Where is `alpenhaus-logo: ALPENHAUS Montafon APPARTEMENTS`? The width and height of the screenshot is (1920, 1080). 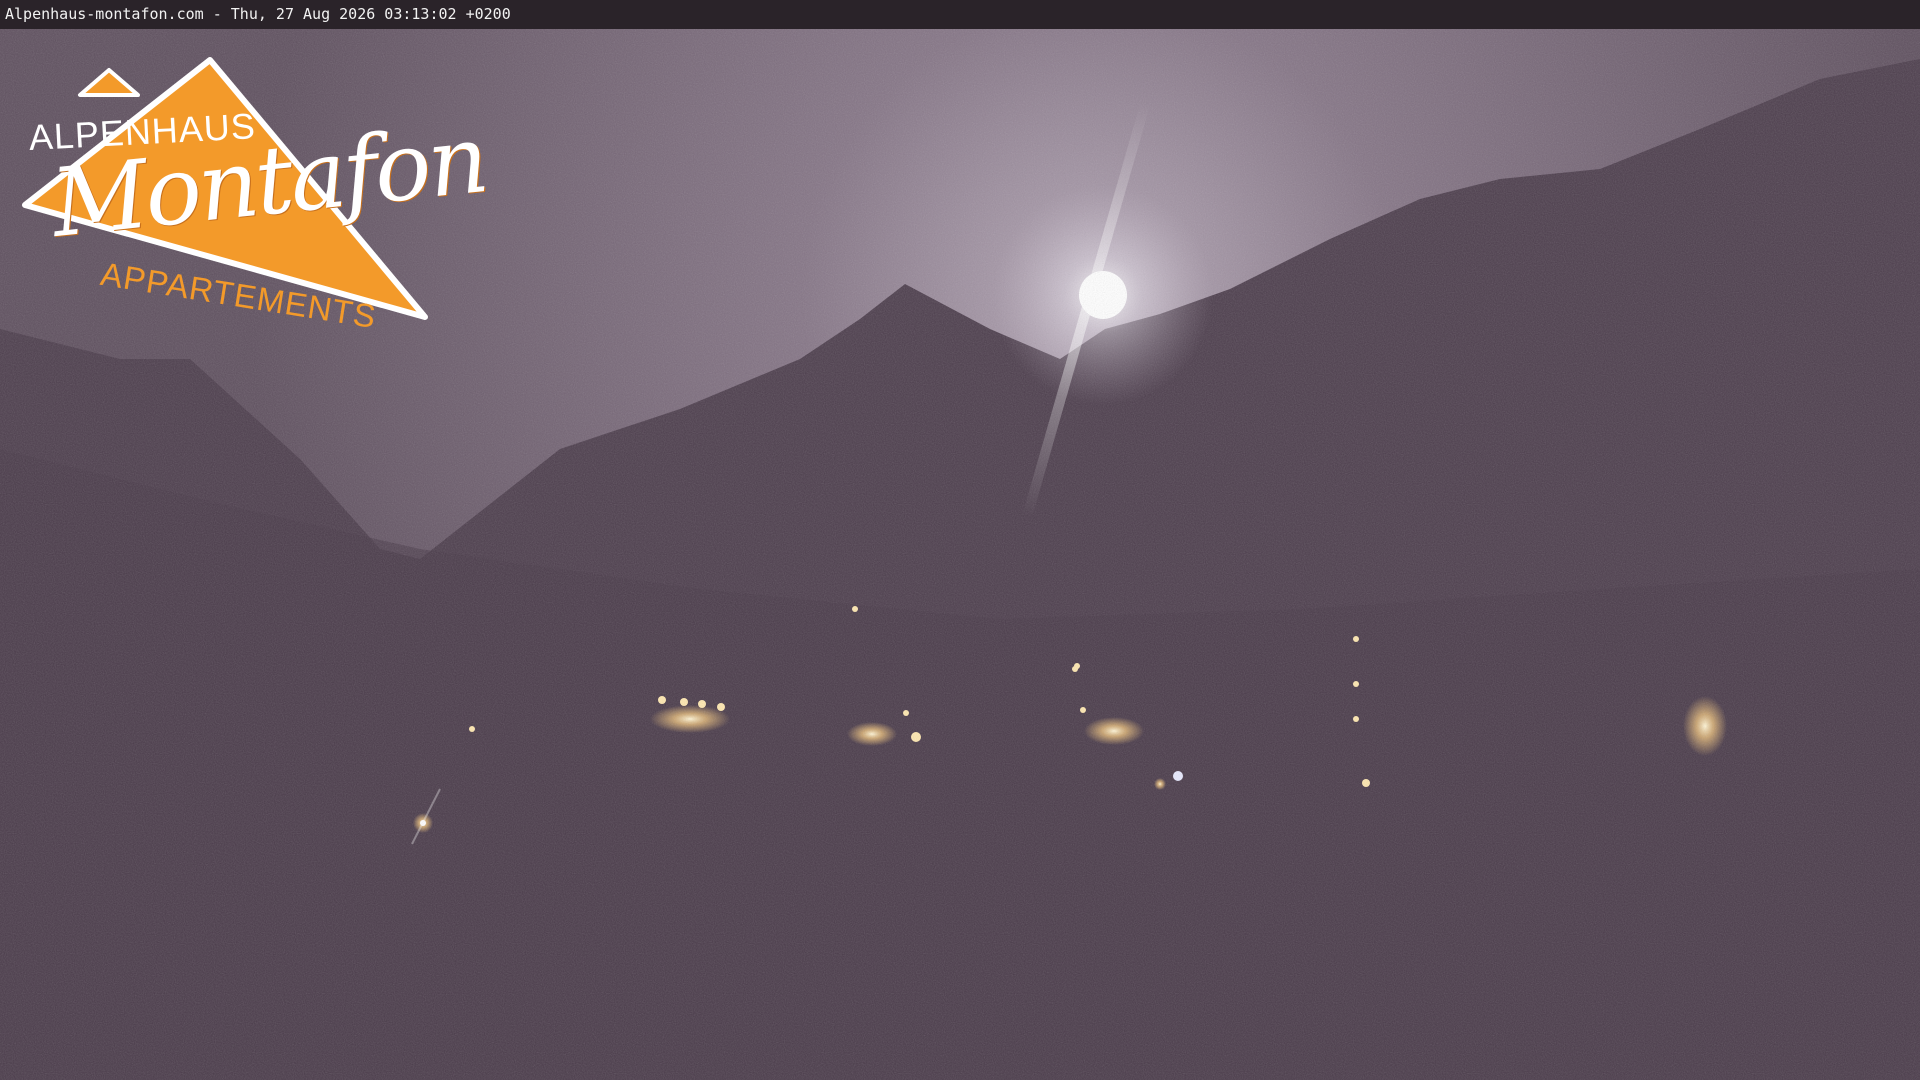 alpenhaus-logo: ALPENHAUS Montafon APPARTEMENTS is located at coordinates (255, 205).